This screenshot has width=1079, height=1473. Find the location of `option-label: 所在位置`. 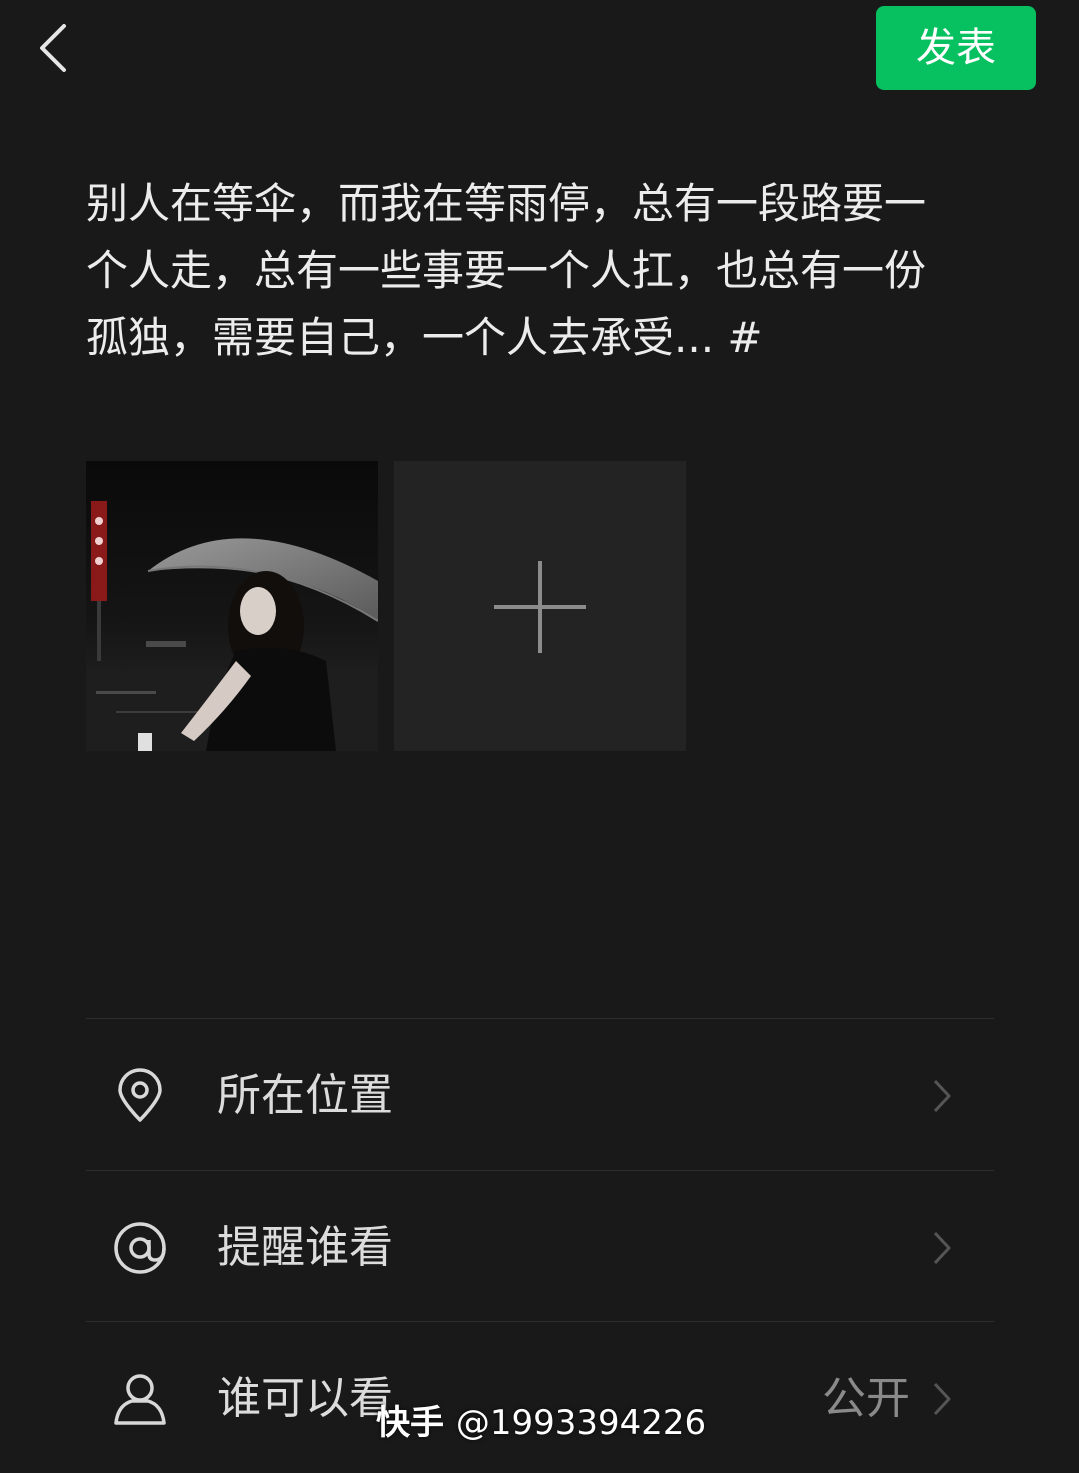

option-label: 所在位置 is located at coordinates (305, 1095).